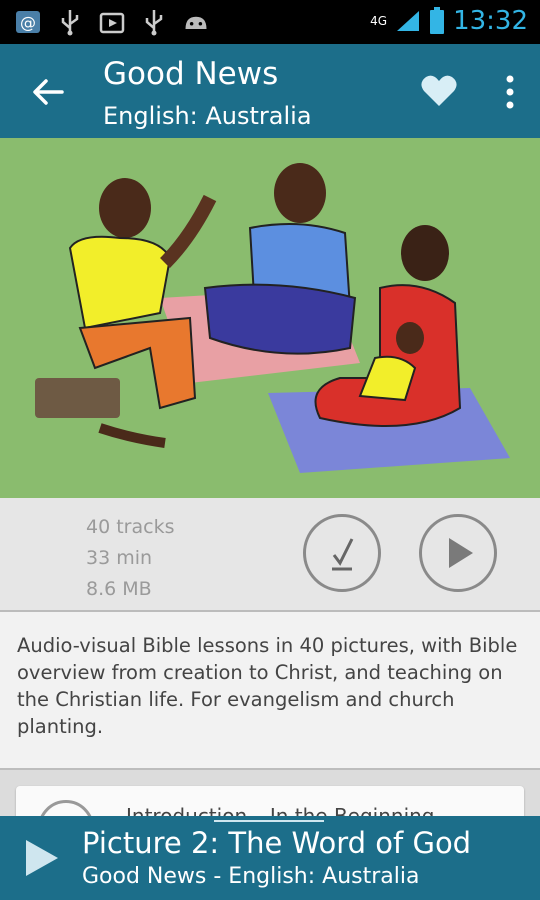 This screenshot has height=900, width=540. I want to click on track-count: 40 tracks, so click(130, 527).